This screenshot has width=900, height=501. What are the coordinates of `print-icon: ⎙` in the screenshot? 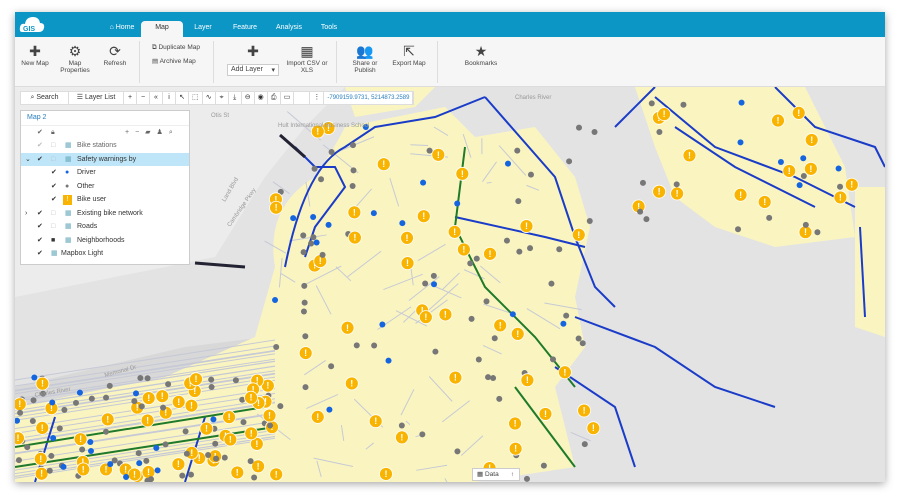 It's located at (274, 98).